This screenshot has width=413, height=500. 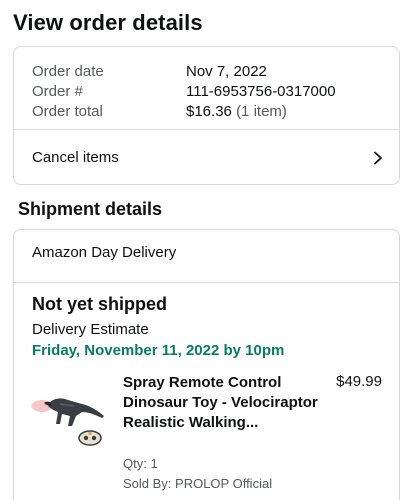 I want to click on order-date-label: Order date, so click(x=68, y=71).